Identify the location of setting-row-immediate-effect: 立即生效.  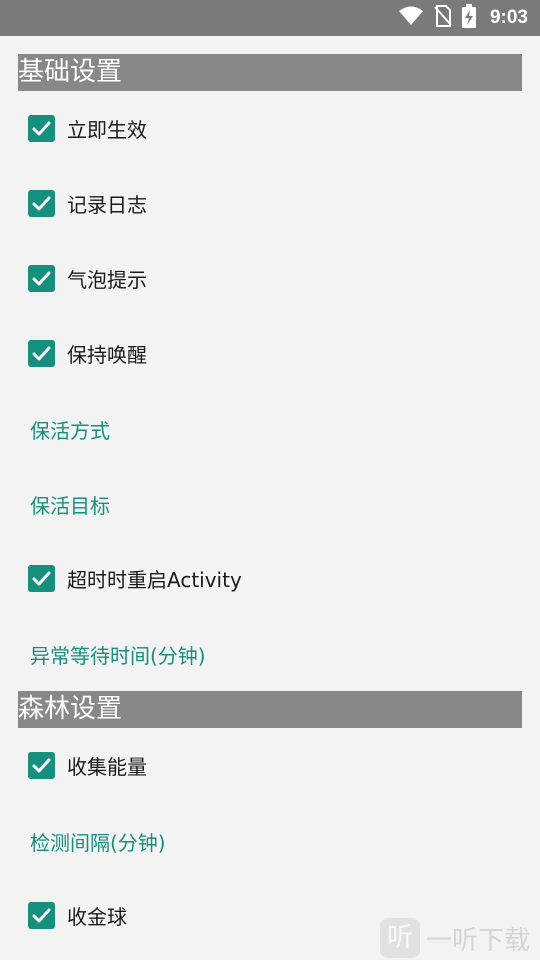
(270, 128).